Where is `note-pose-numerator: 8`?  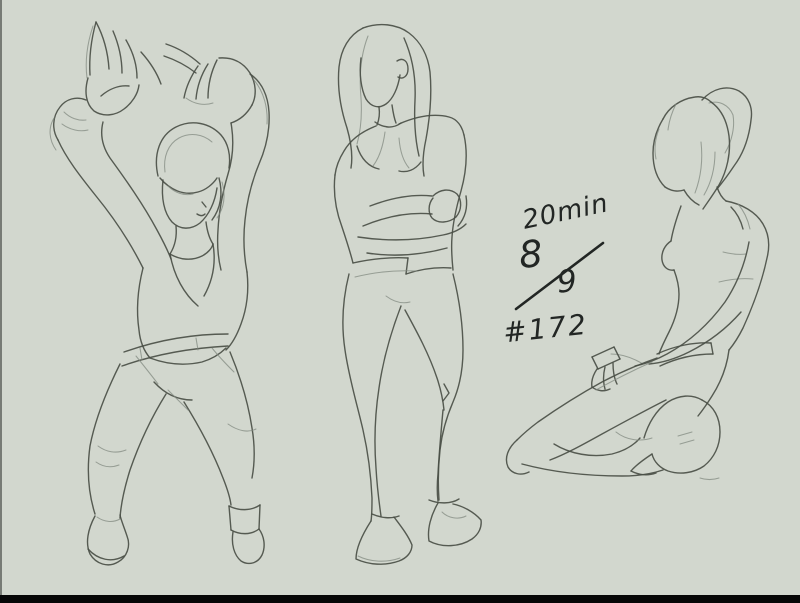
note-pose-numerator: 8 is located at coordinates (530, 254).